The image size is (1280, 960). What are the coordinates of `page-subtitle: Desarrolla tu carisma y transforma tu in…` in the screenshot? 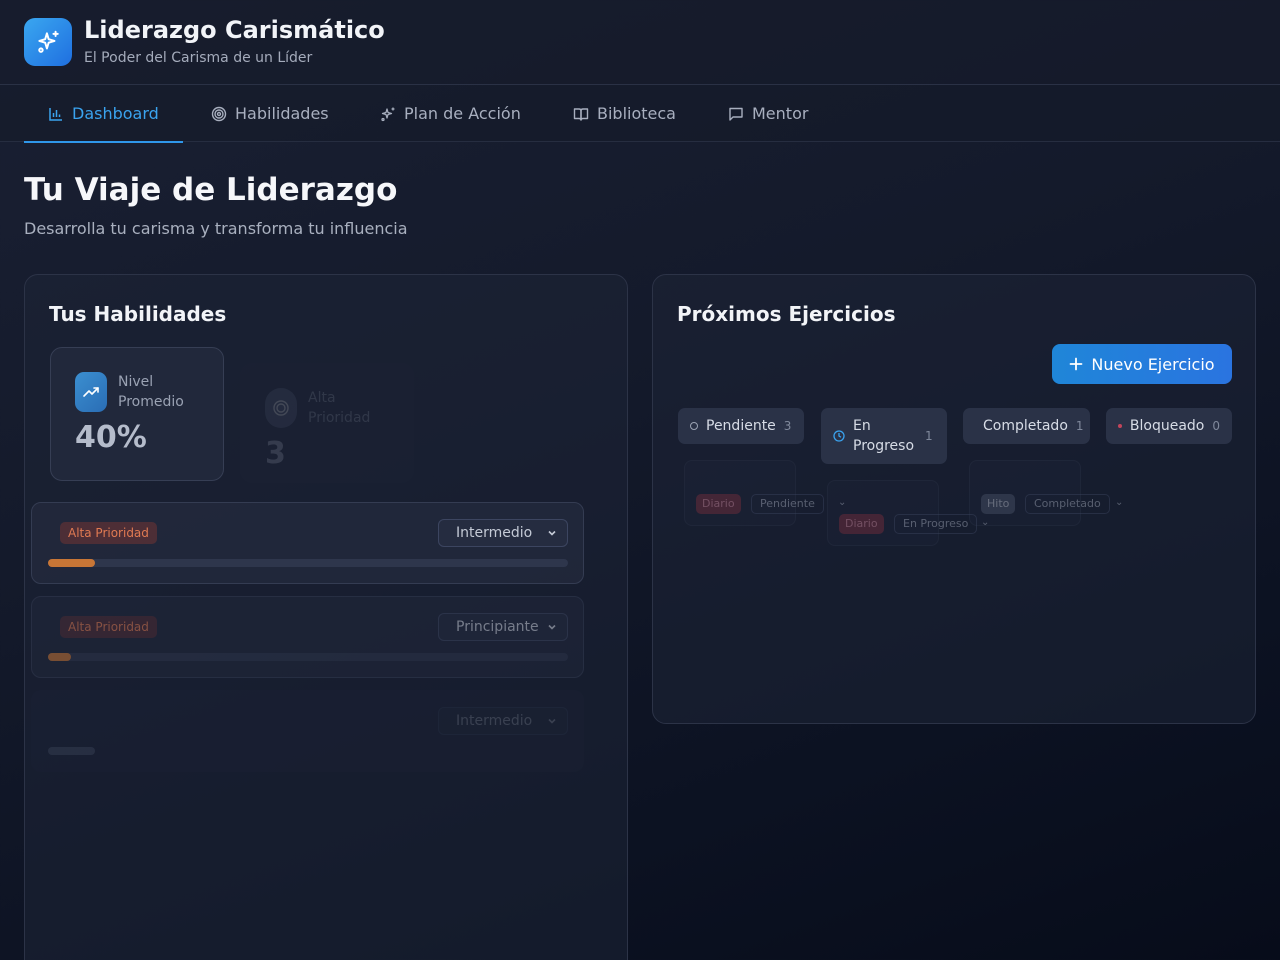 It's located at (216, 228).